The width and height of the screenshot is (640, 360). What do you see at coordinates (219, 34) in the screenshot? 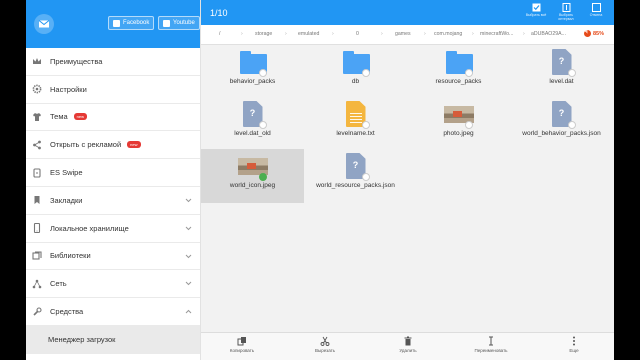
I see `breadcrumb-item: /` at bounding box center [219, 34].